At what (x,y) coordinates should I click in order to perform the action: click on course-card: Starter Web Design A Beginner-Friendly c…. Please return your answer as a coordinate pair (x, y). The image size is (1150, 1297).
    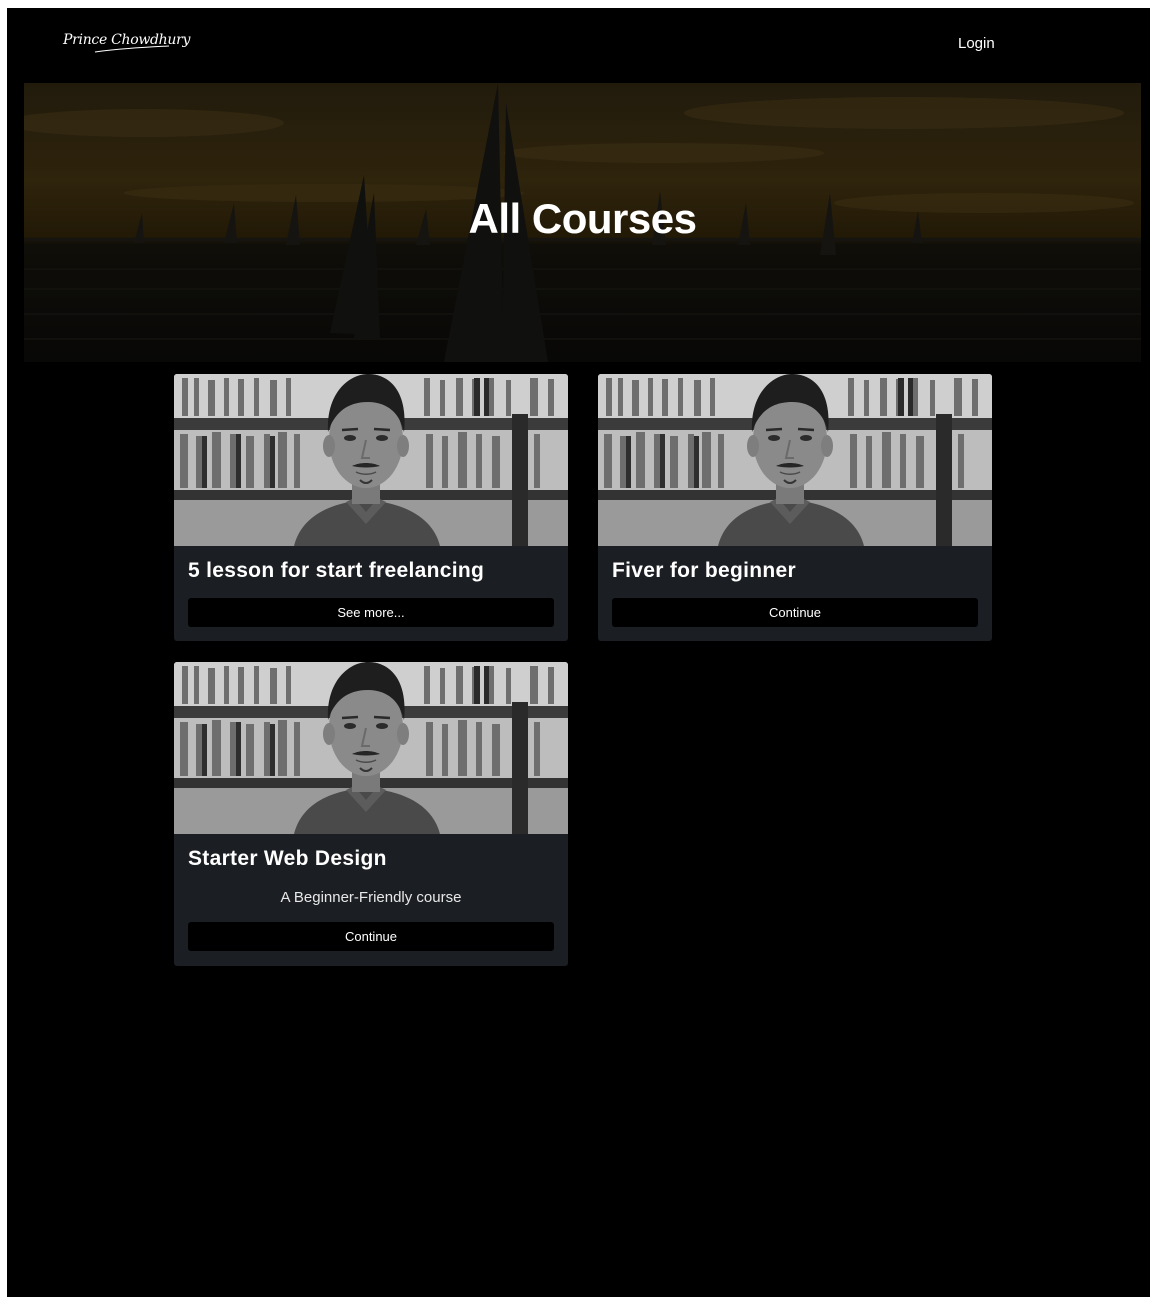
    Looking at the image, I should click on (371, 814).